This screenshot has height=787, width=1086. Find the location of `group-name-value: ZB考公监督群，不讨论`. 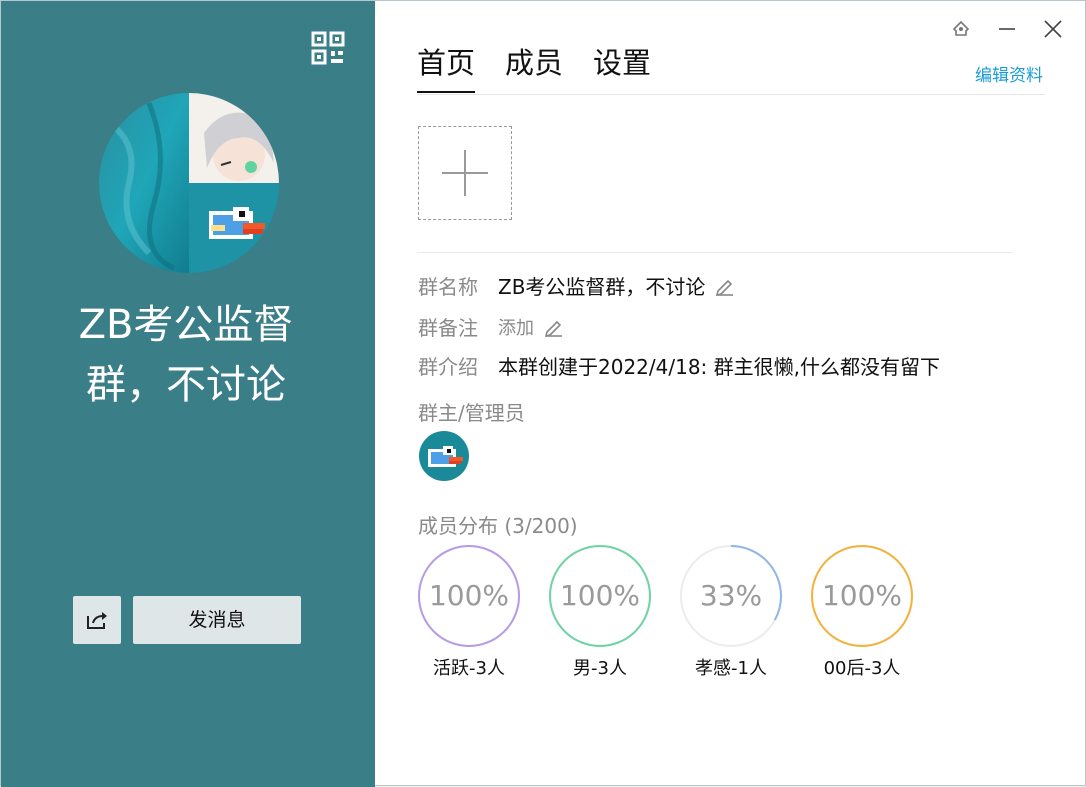

group-name-value: ZB考公监督群，不讨论 is located at coordinates (602, 287).